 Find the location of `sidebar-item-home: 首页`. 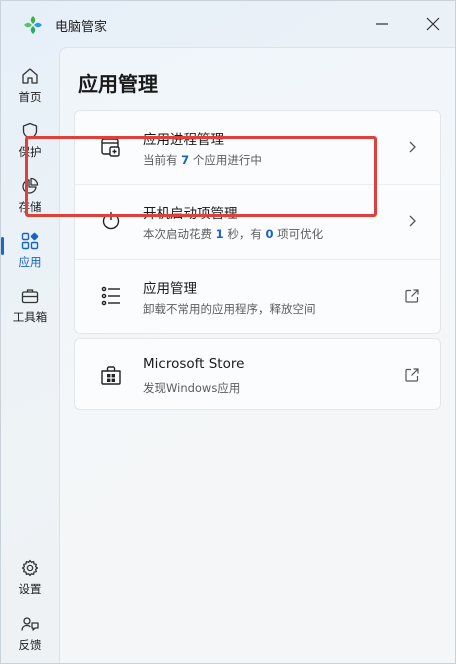

sidebar-item-home: 首页 is located at coordinates (30, 86).